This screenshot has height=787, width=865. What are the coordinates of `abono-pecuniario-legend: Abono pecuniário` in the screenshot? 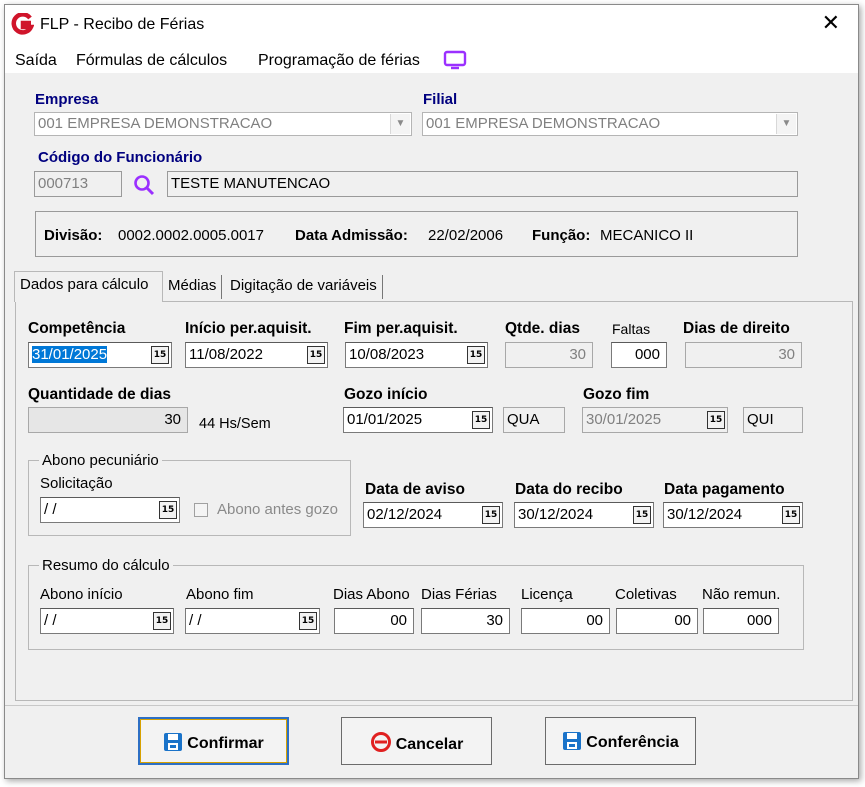 It's located at (100, 460).